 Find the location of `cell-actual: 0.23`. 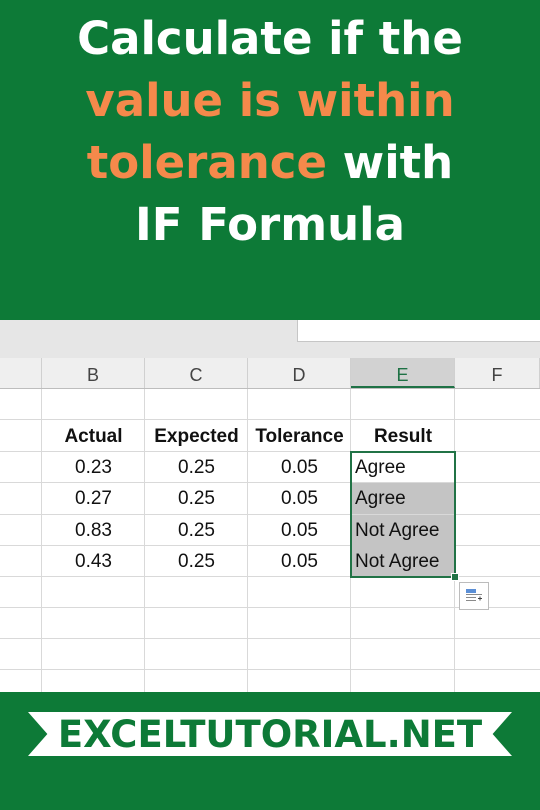

cell-actual: 0.23 is located at coordinates (93, 467).